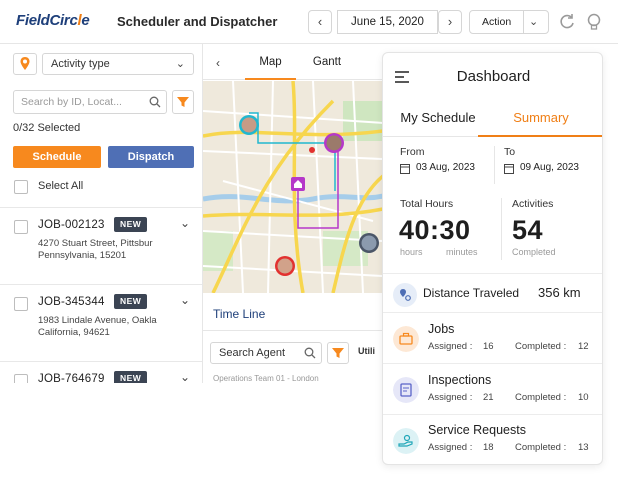  What do you see at coordinates (71, 378) in the screenshot?
I see `job-id: JOB-764679` at bounding box center [71, 378].